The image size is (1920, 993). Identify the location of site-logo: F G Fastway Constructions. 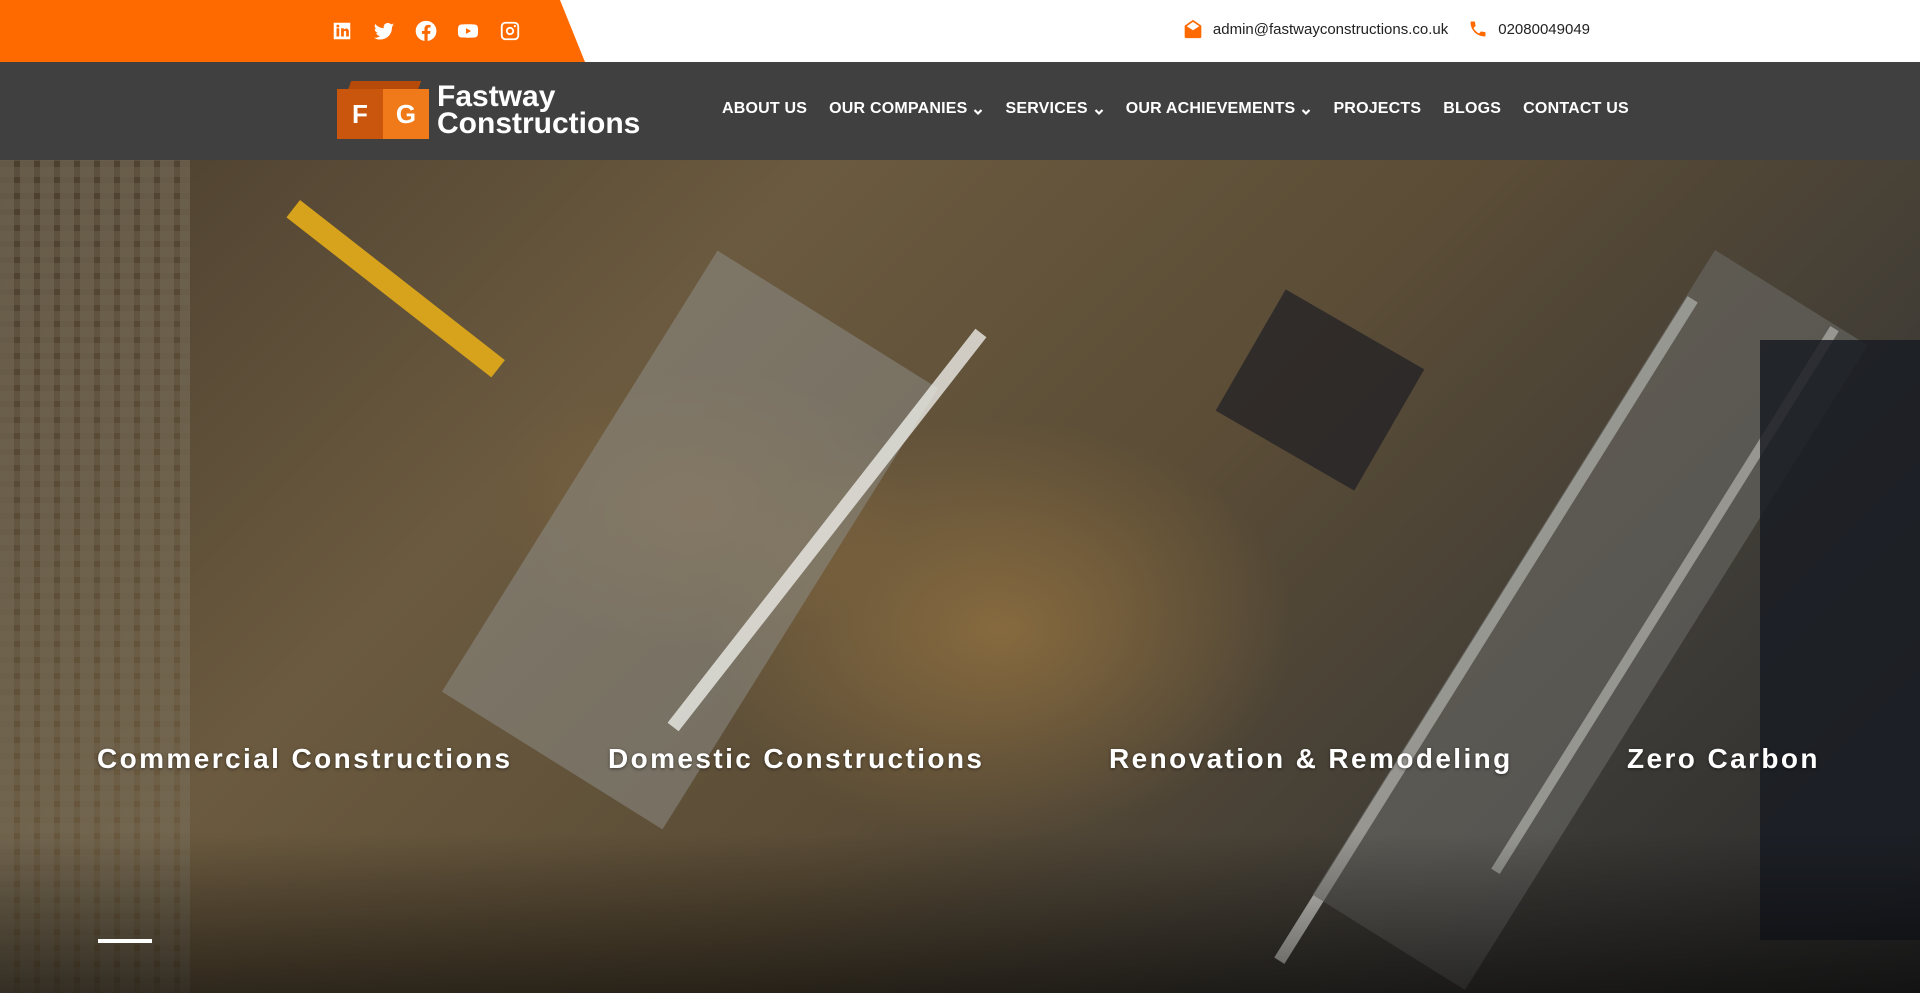
(488, 110).